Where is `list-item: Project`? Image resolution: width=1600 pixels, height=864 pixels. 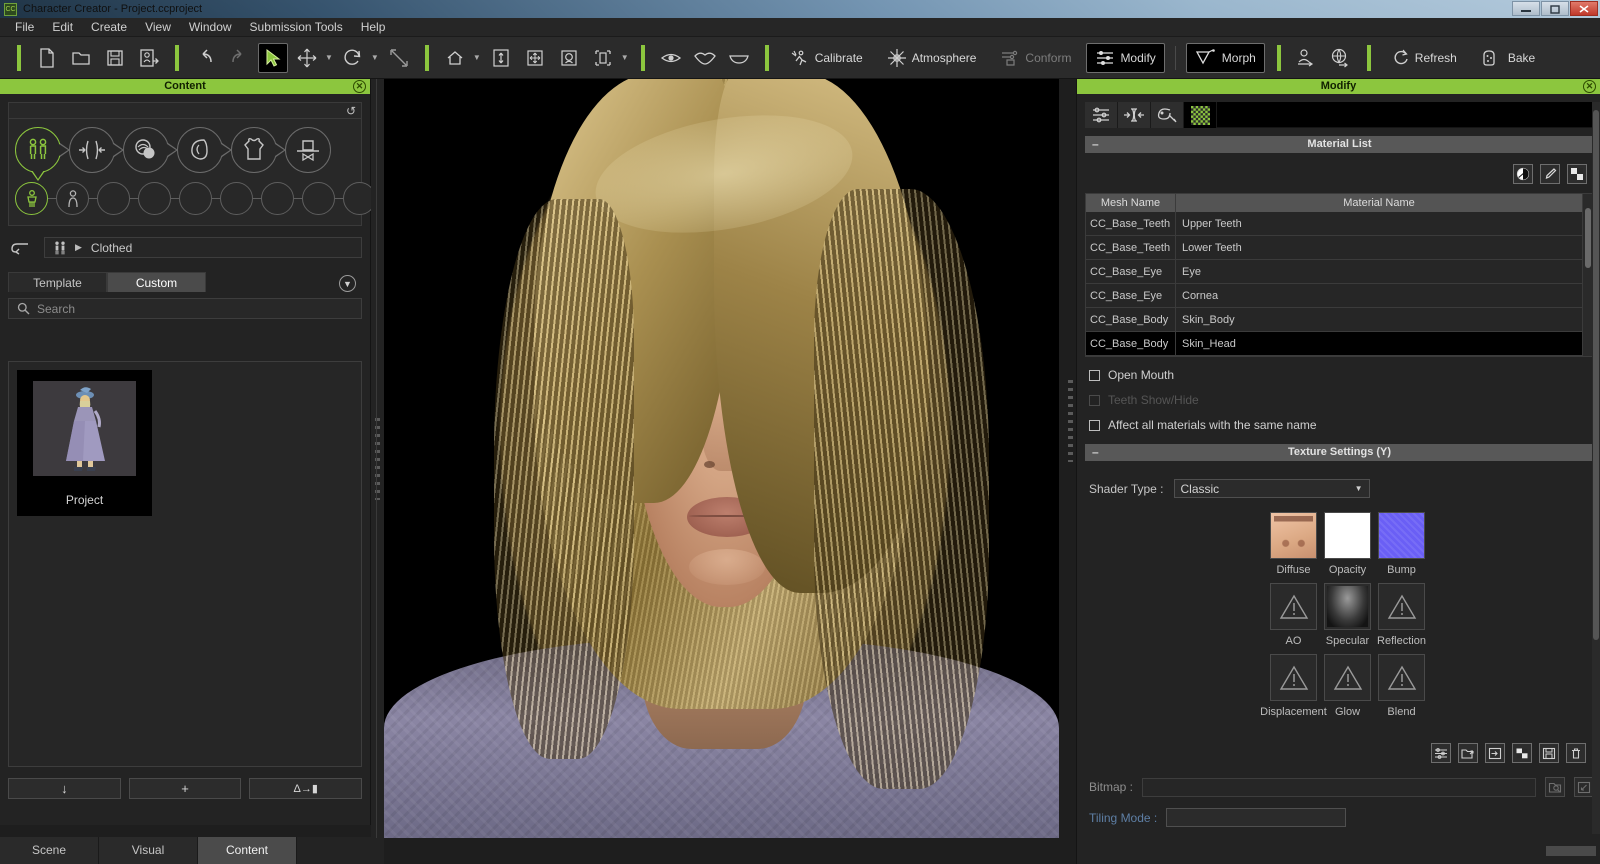
list-item: Project is located at coordinates (84, 443).